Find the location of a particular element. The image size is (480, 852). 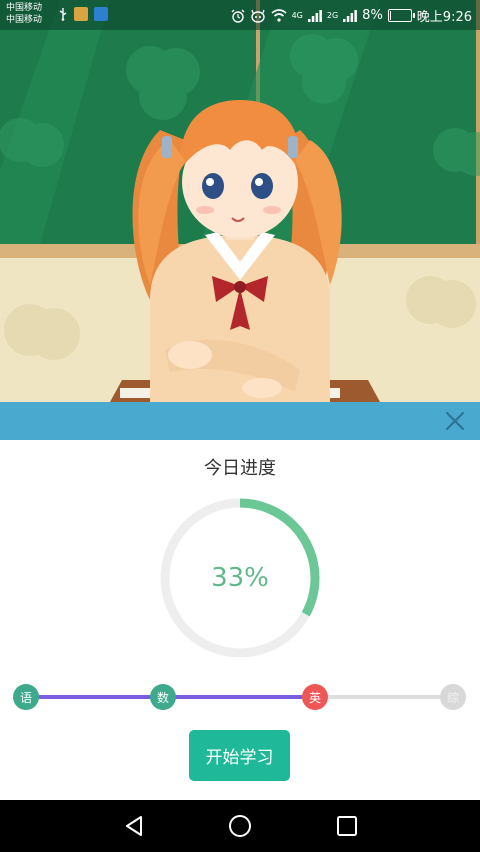

navigation-bar is located at coordinates (240, 826).